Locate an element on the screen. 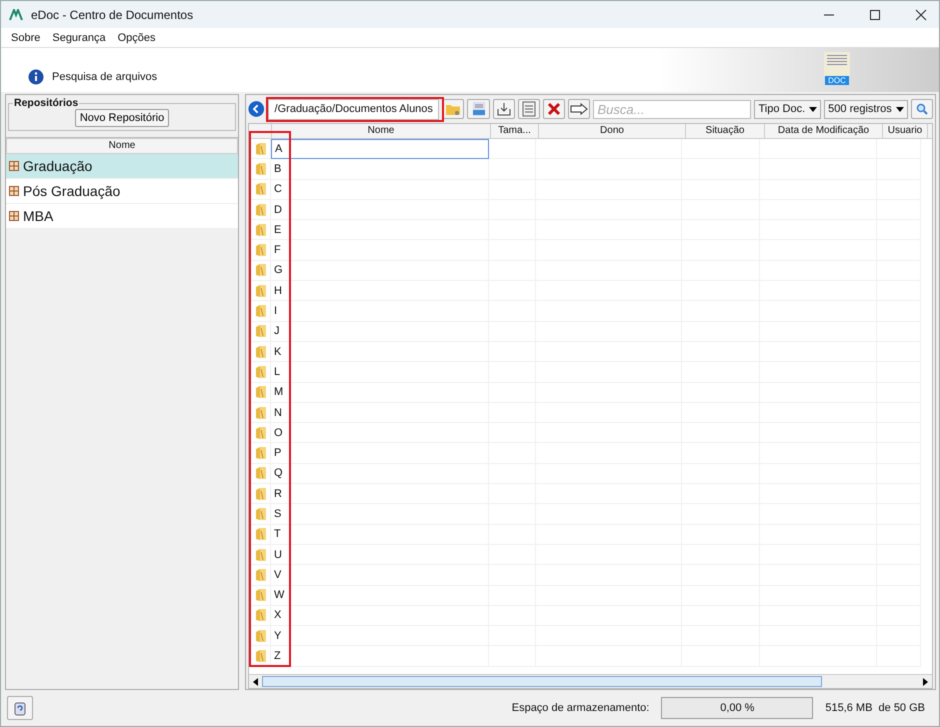 The image size is (940, 727). table-row: G is located at coordinates (590, 271).